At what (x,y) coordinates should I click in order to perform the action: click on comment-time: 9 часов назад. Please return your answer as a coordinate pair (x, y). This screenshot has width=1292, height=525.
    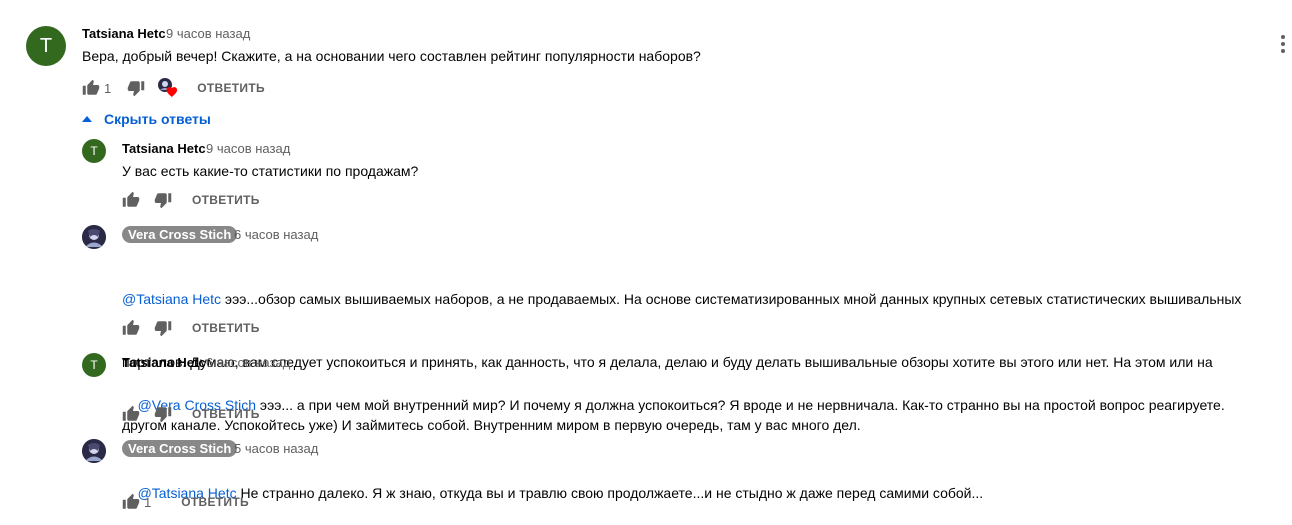
    Looking at the image, I should click on (208, 33).